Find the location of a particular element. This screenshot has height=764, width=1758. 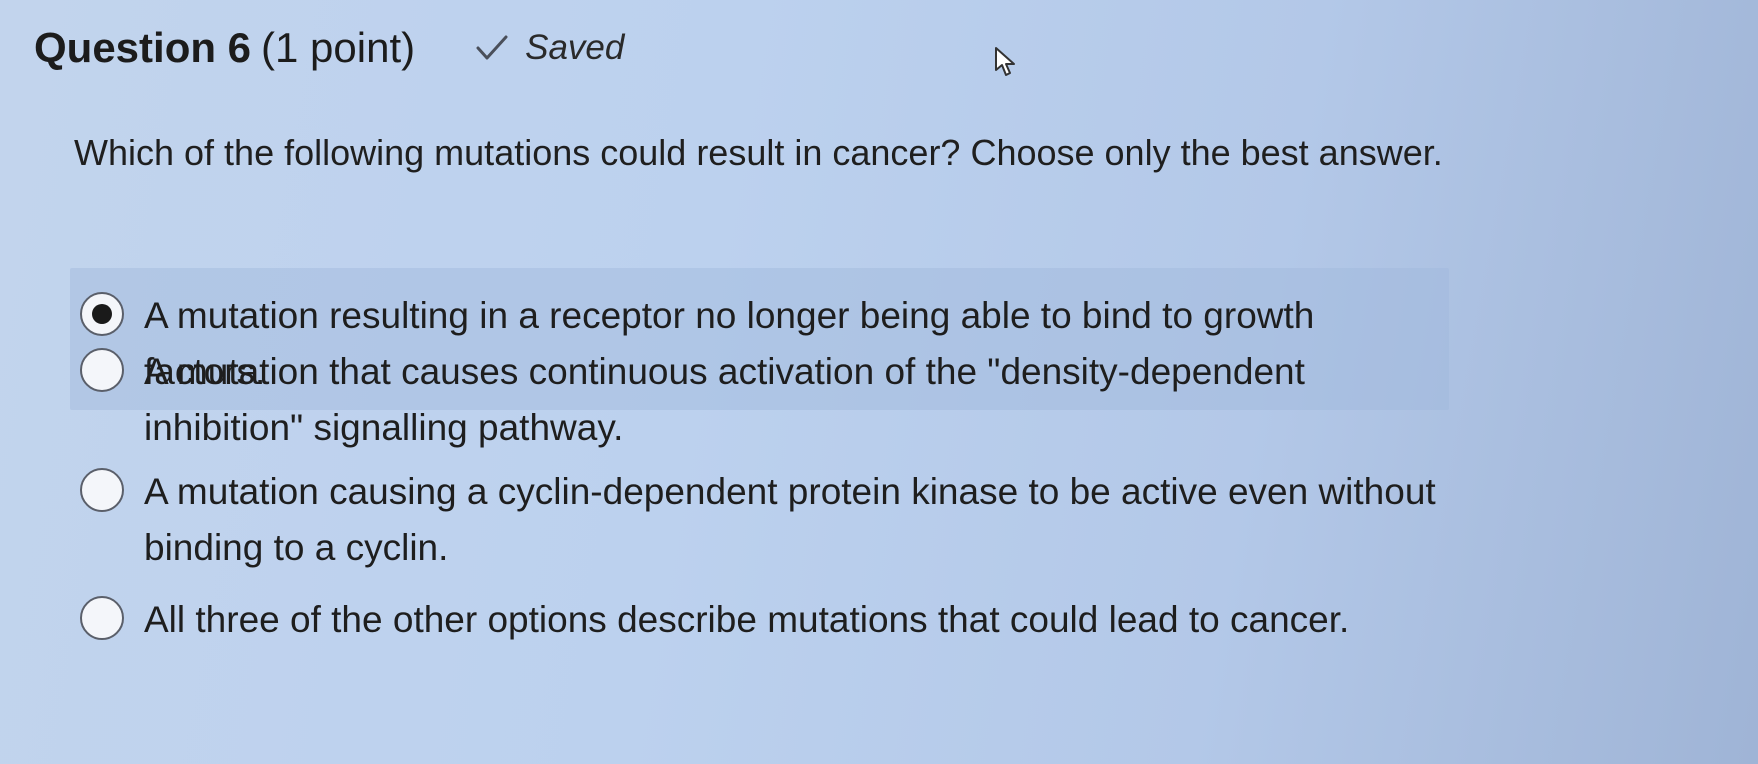

radio-button-selected is located at coordinates (102, 314).